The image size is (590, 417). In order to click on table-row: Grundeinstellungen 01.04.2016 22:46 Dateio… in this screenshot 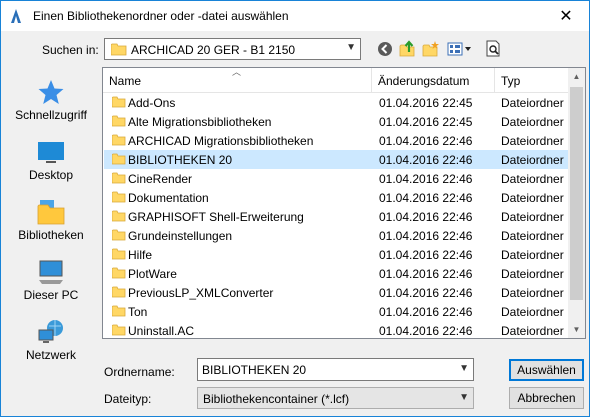, I will do `click(337, 235)`.